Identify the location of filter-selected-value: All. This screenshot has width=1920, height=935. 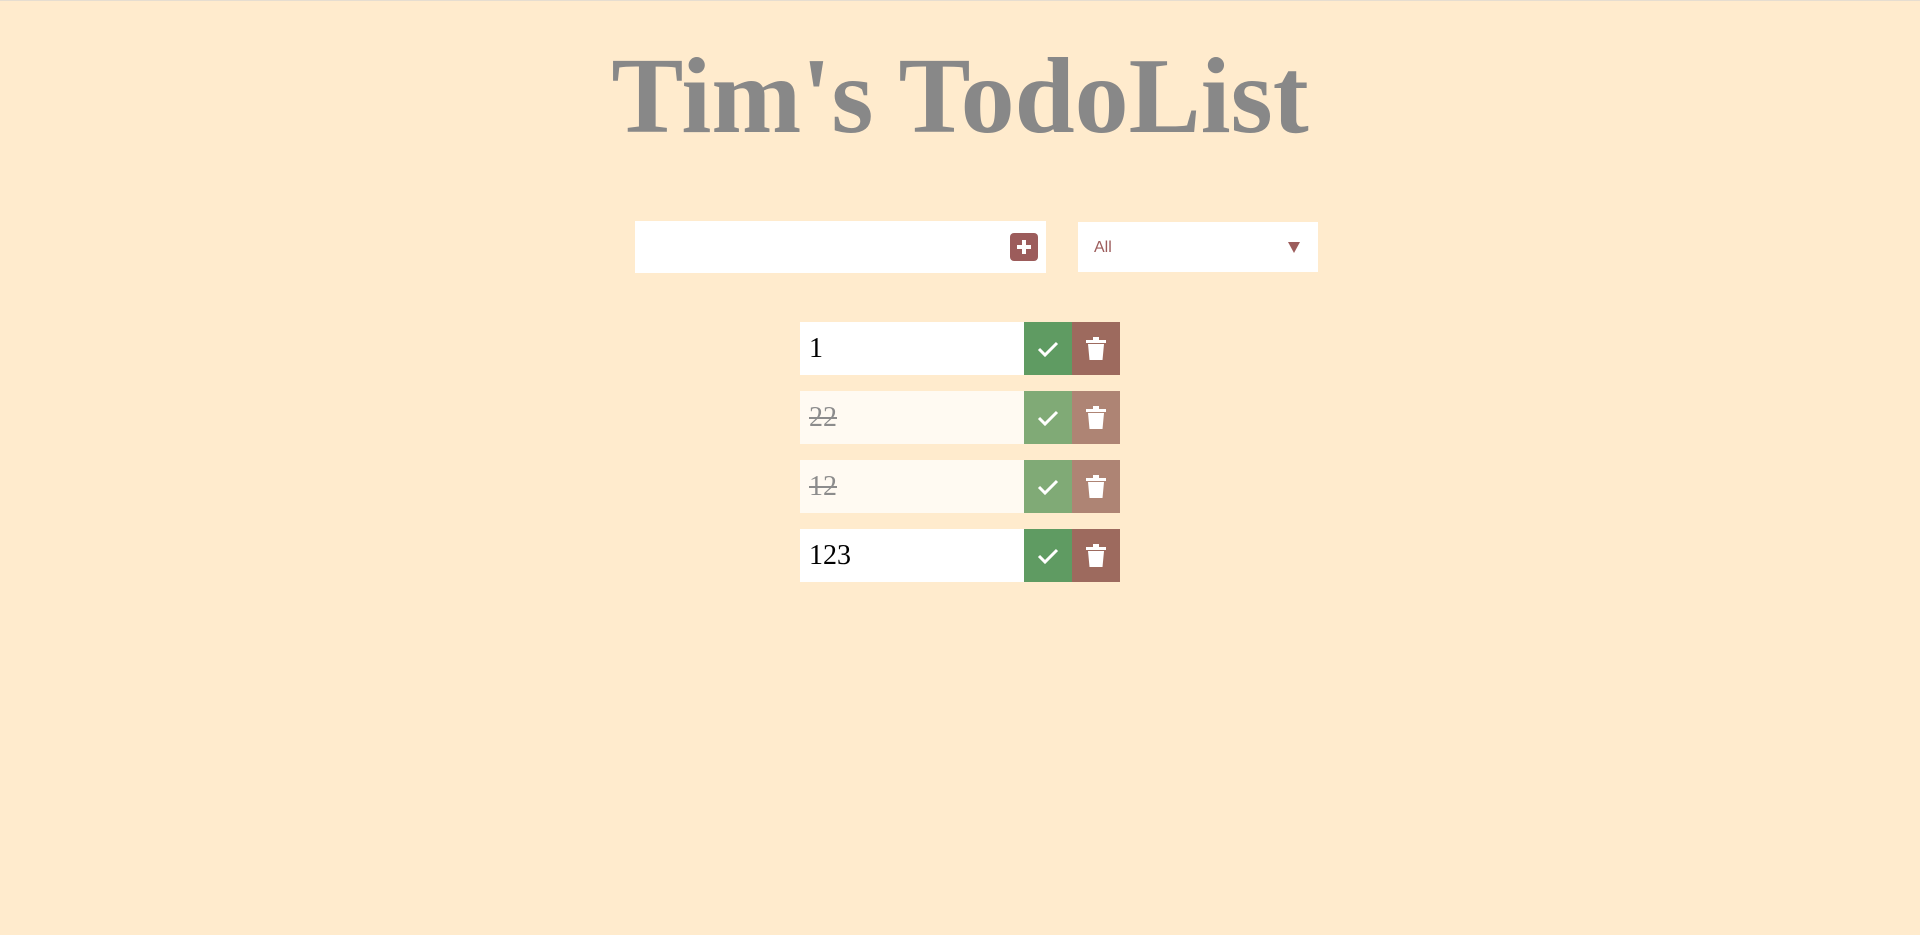
(1103, 247).